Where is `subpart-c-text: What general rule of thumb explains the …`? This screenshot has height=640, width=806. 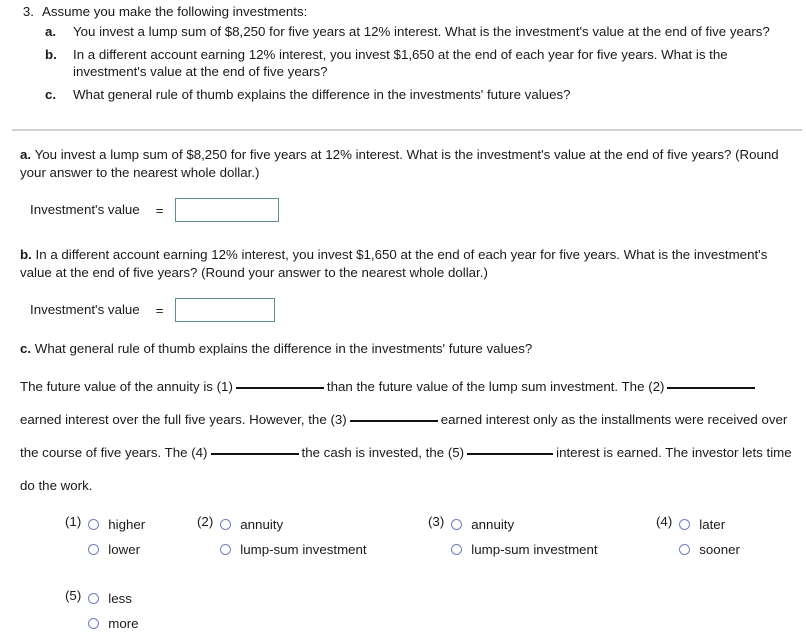 subpart-c-text: What general rule of thumb explains the … is located at coordinates (322, 94).